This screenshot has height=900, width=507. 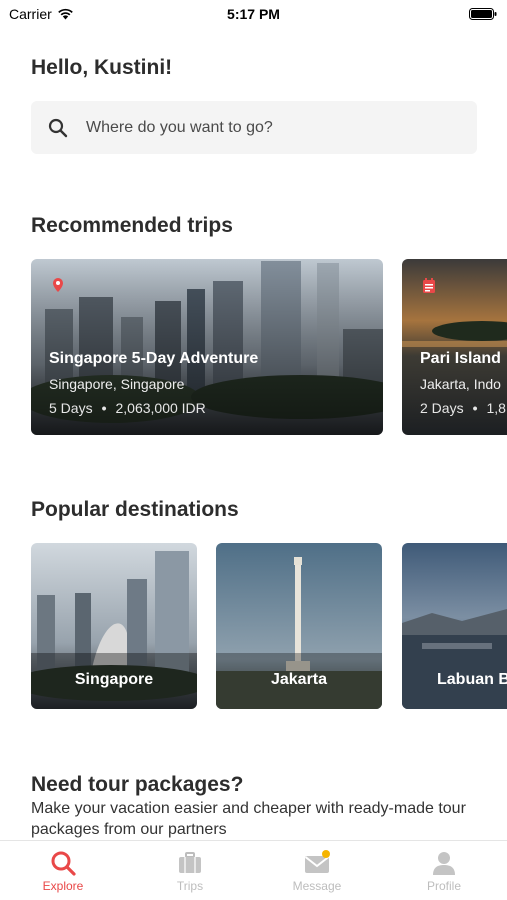 I want to click on trip-price: 1,8, so click(x=496, y=408).